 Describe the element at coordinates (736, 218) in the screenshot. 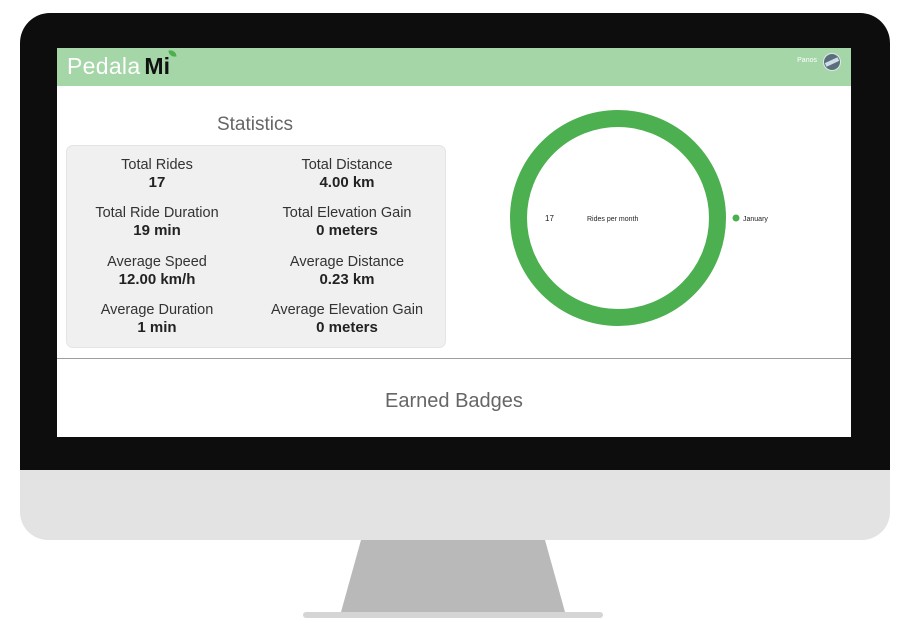

I see `legend-marker` at that location.